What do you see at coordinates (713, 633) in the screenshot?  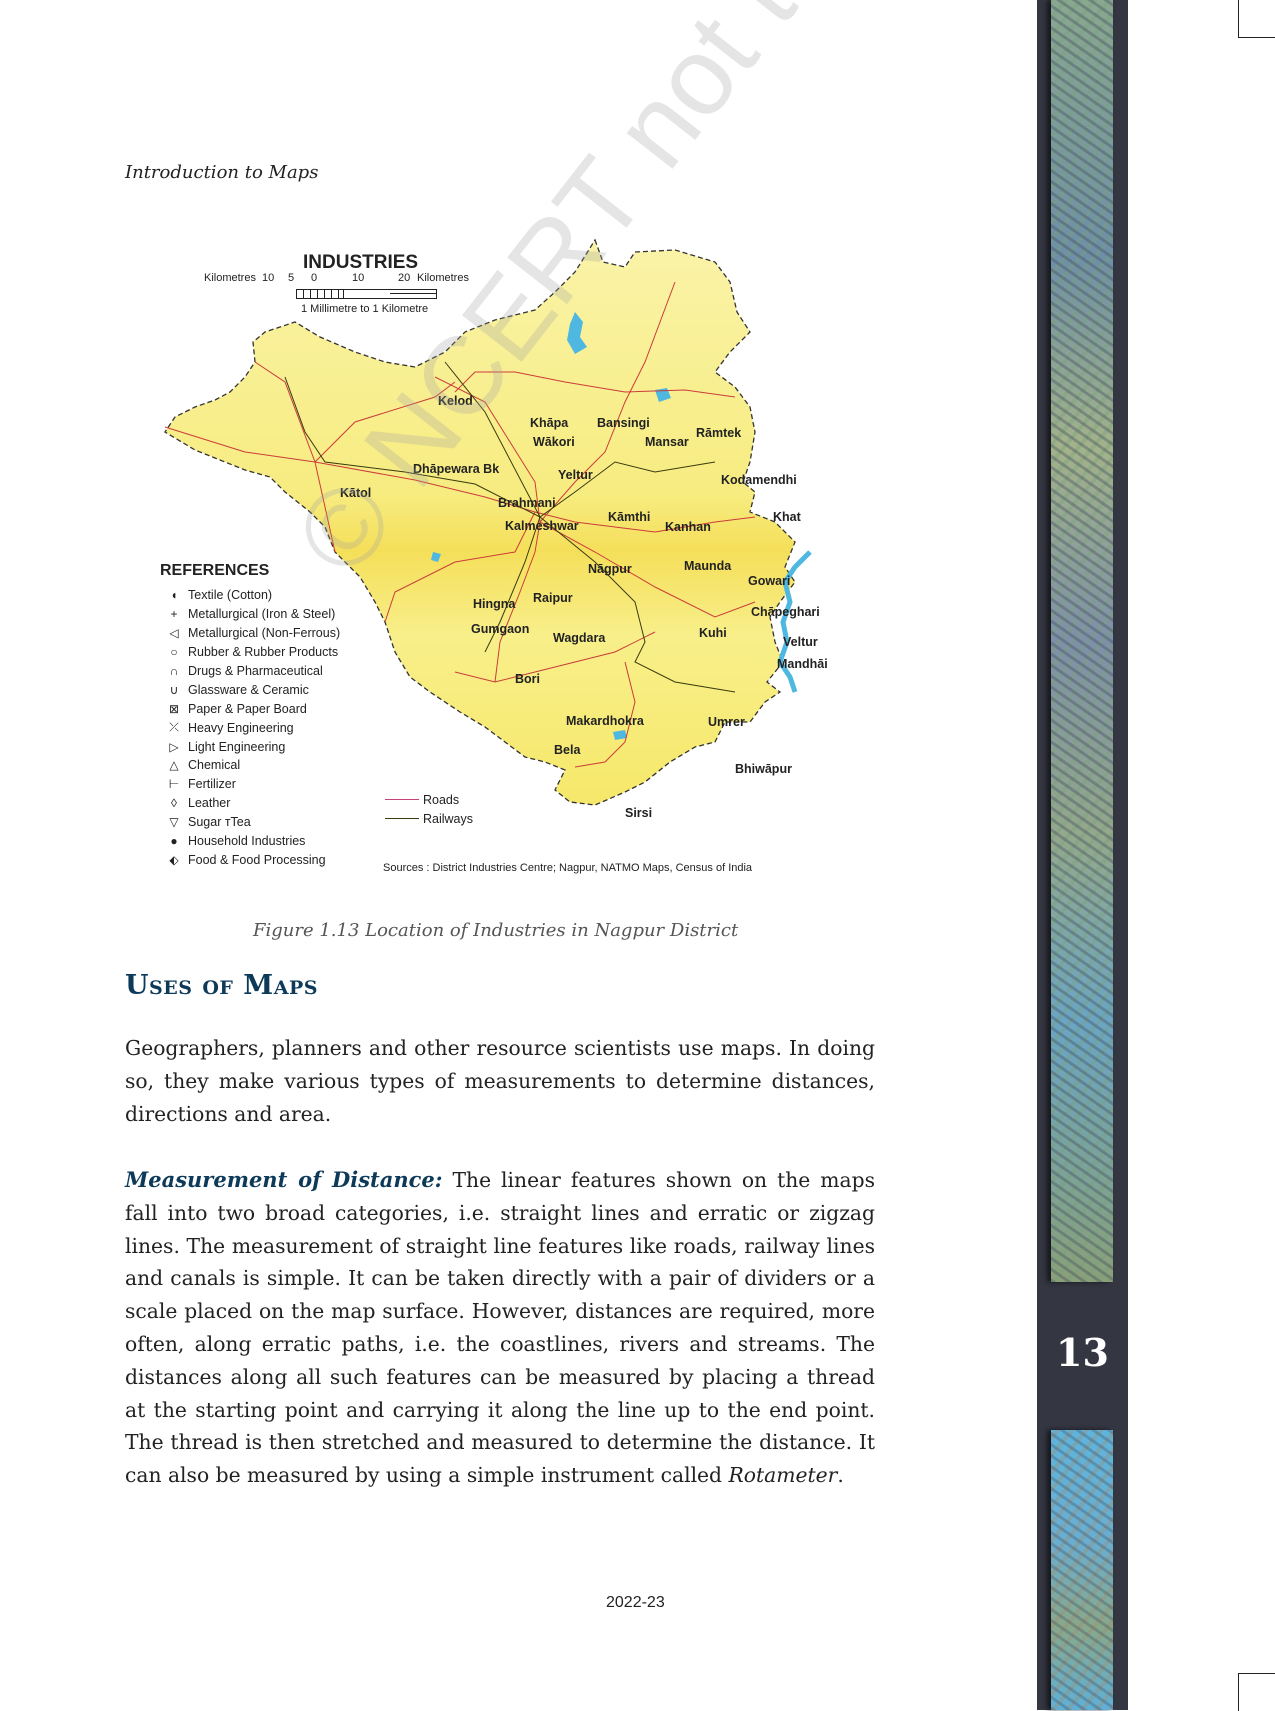 I see `place-label: Kuhi` at bounding box center [713, 633].